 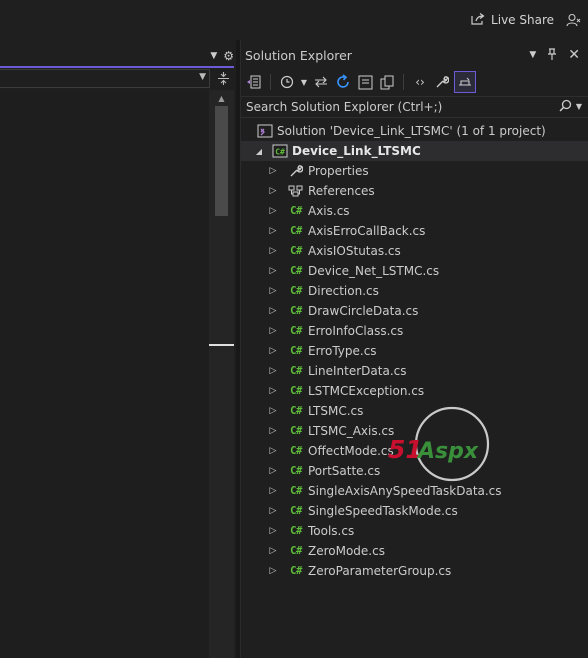 I want to click on switch-views-icon, so click(x=254, y=82).